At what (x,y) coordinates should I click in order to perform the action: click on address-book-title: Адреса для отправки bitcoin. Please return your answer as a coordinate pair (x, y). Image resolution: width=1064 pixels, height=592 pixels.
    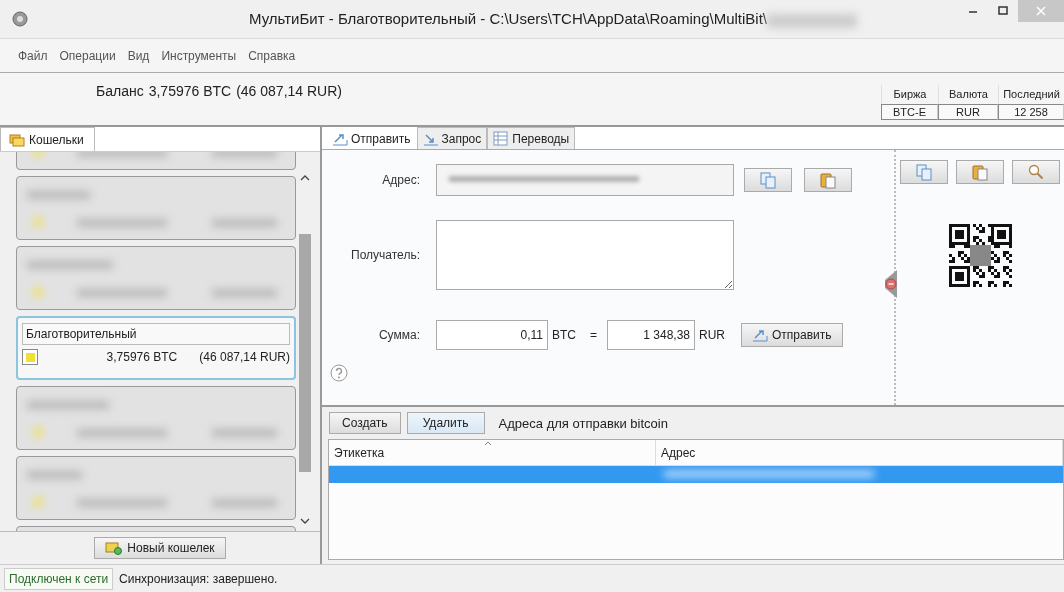
    Looking at the image, I should click on (583, 423).